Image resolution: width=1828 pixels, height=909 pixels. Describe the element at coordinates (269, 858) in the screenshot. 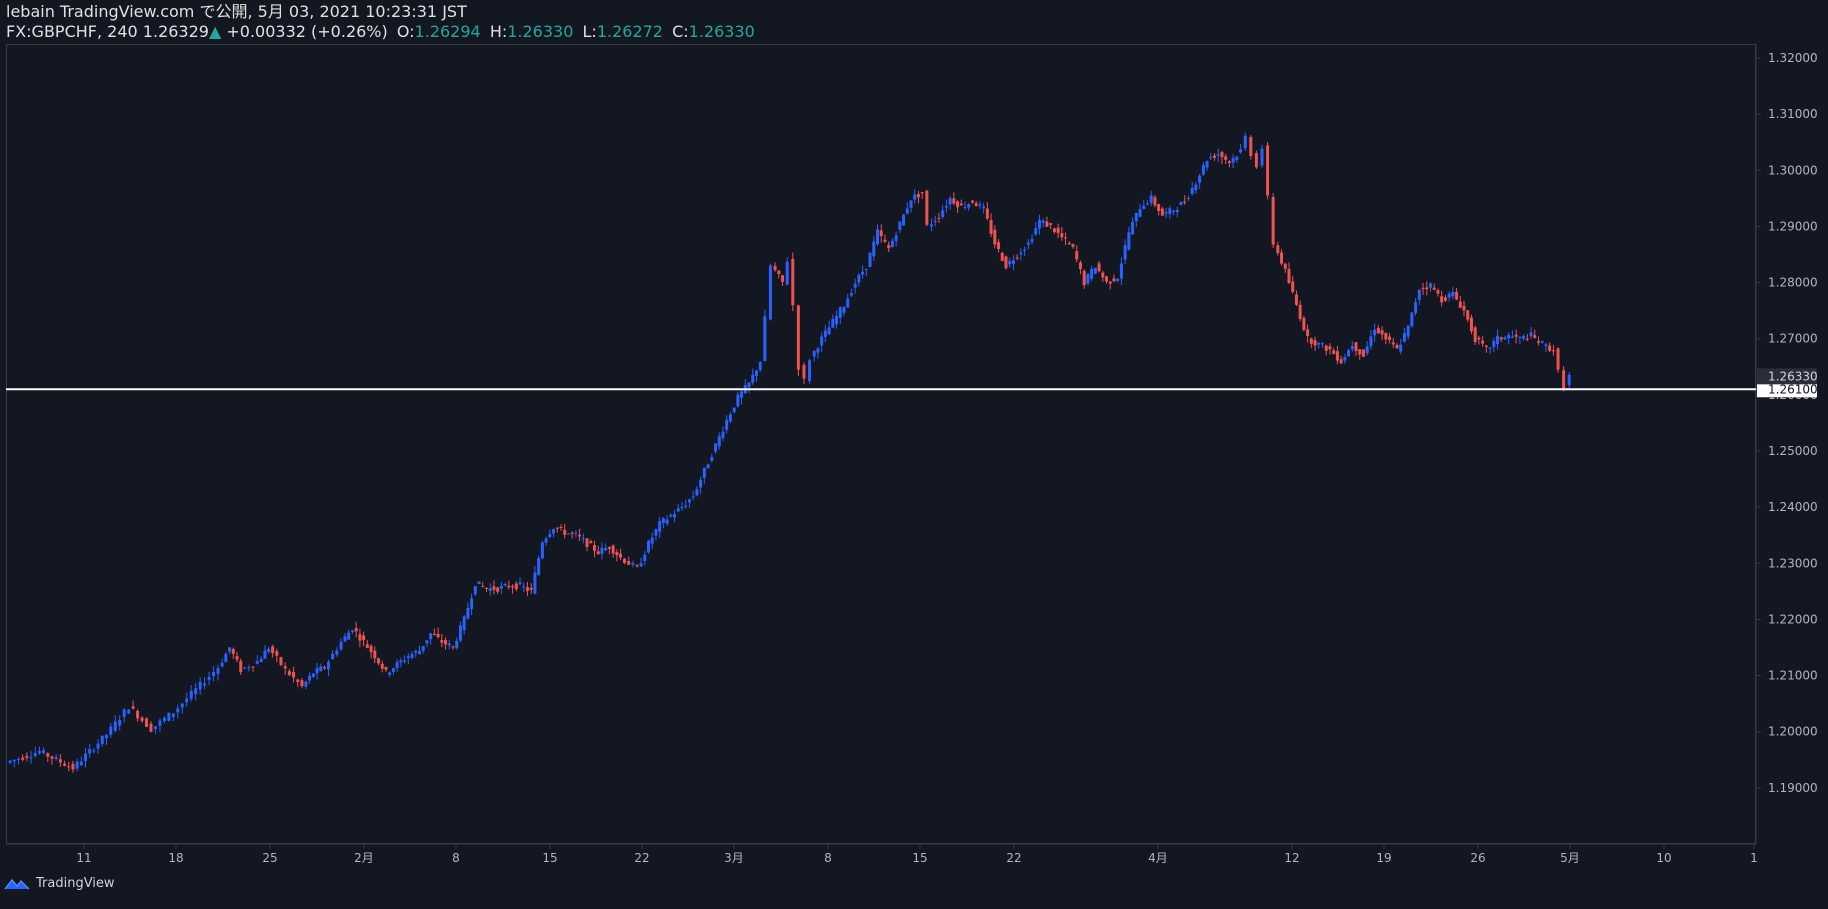

I see `x-tick-label: 25` at that location.